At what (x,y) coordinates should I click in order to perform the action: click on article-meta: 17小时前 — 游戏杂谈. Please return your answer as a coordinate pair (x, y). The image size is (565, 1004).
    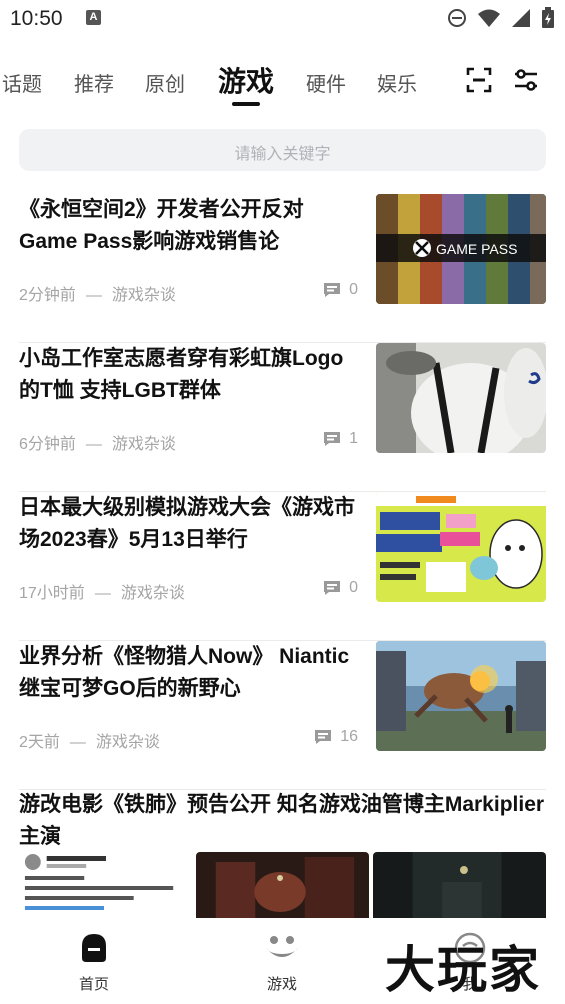
    Looking at the image, I should click on (102, 591).